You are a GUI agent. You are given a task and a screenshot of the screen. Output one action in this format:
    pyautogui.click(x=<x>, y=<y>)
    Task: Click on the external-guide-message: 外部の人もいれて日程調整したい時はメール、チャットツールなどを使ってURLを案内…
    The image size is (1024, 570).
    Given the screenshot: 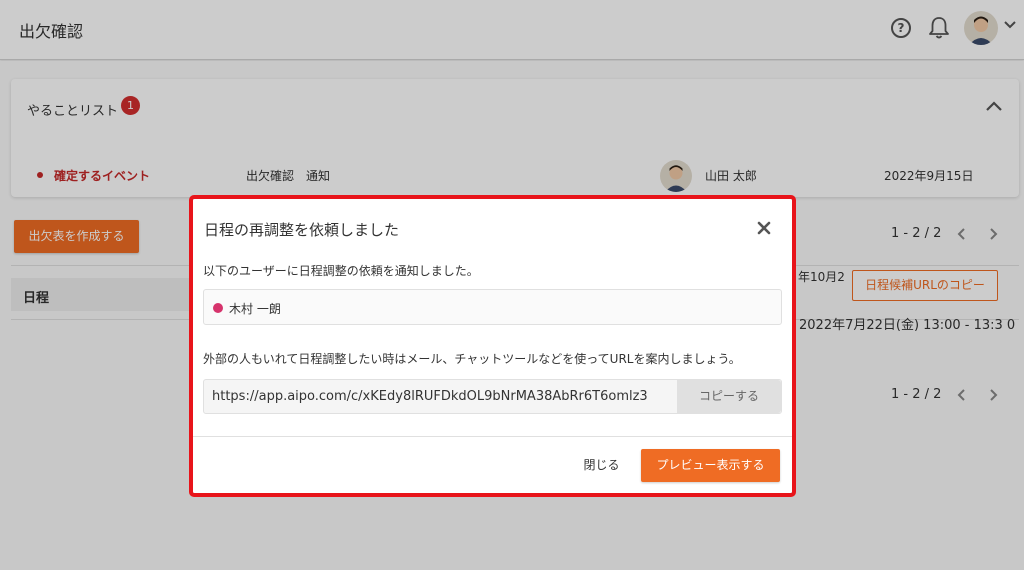 What is the action you would take?
    pyautogui.click(x=472, y=359)
    